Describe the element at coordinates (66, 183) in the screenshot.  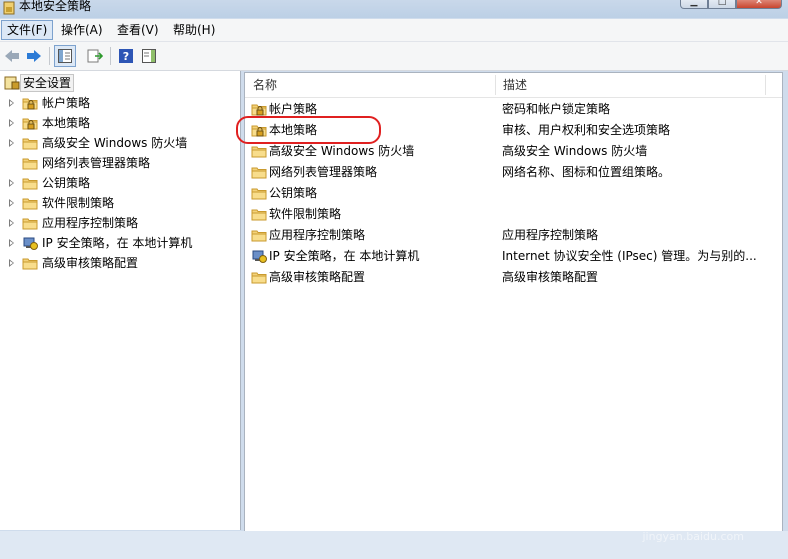
I see `tree-item-label: 公钥策略` at that location.